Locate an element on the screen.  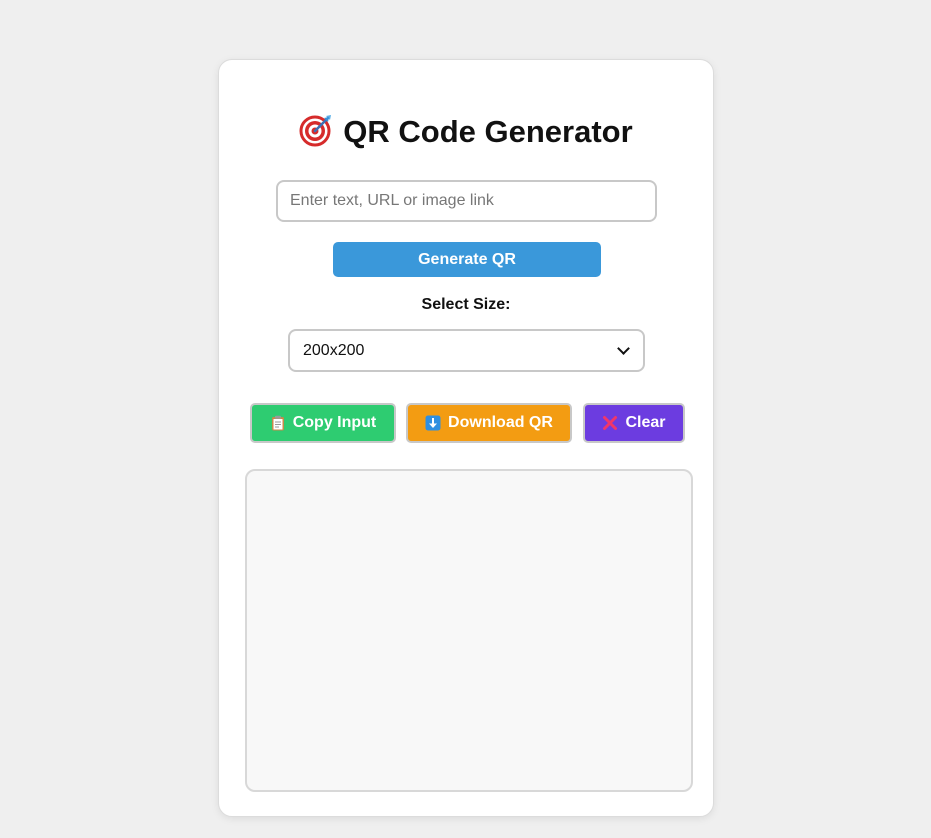
download-qr-button: Download QR is located at coordinates (489, 423).